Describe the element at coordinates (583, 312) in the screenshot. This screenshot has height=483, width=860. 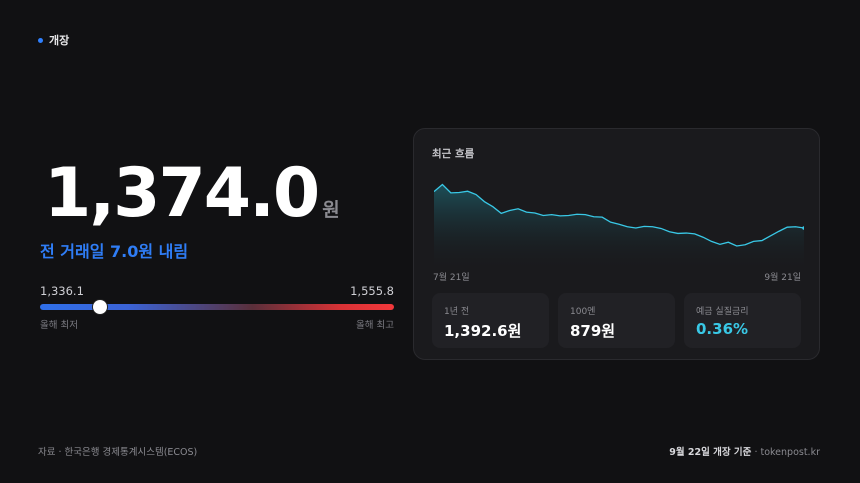
I see `stat-label: 100엔` at that location.